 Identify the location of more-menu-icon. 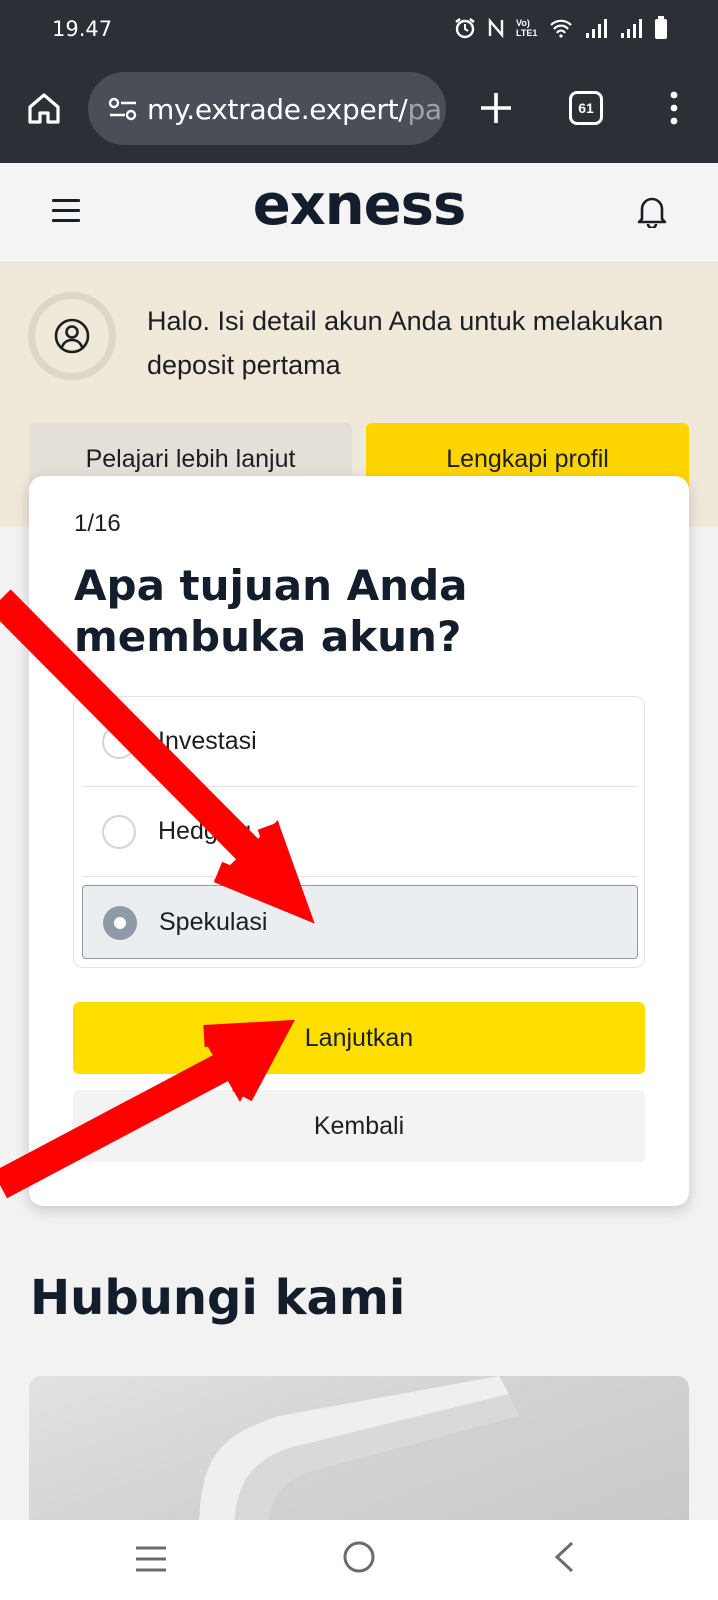
(674, 108).